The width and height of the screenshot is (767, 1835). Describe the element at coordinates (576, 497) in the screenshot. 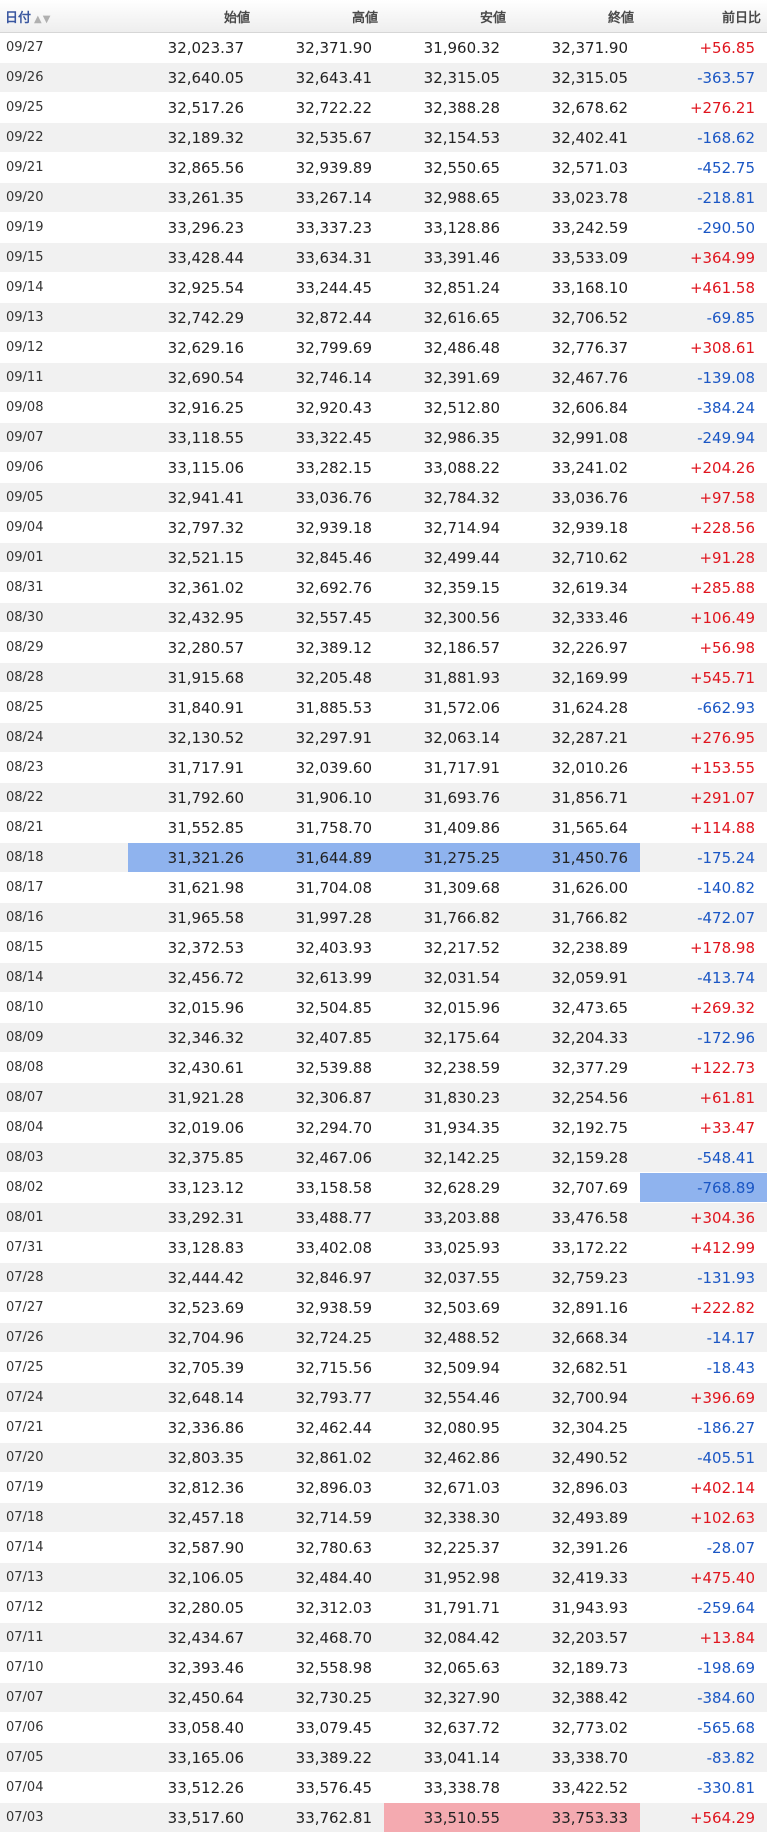

I see `cell-close: 33,036.76` at that location.